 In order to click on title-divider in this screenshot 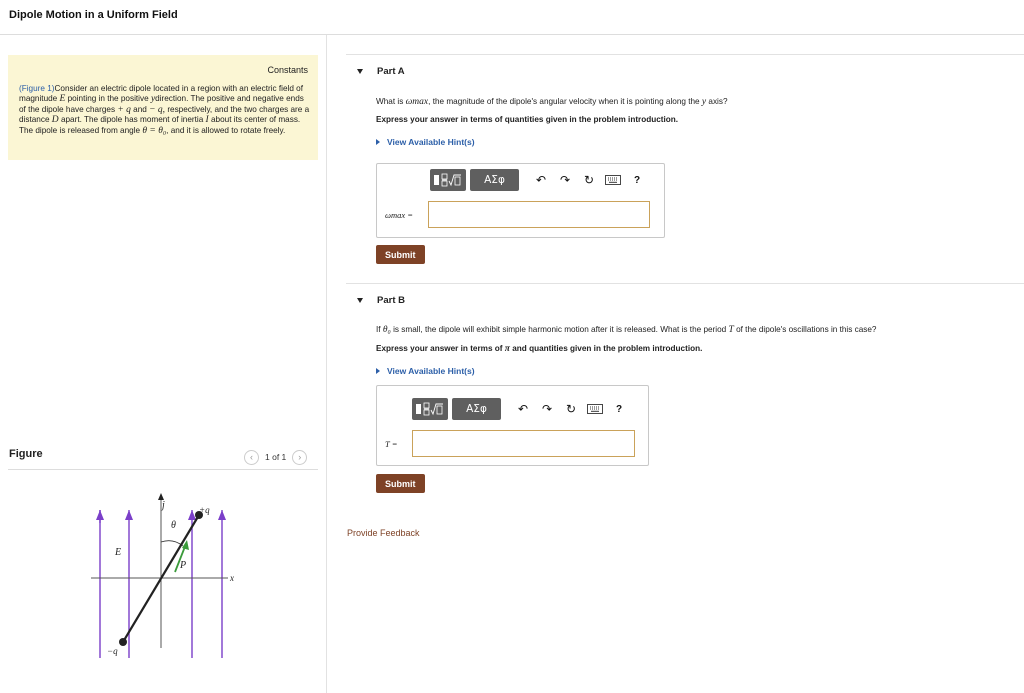, I will do `click(512, 34)`.